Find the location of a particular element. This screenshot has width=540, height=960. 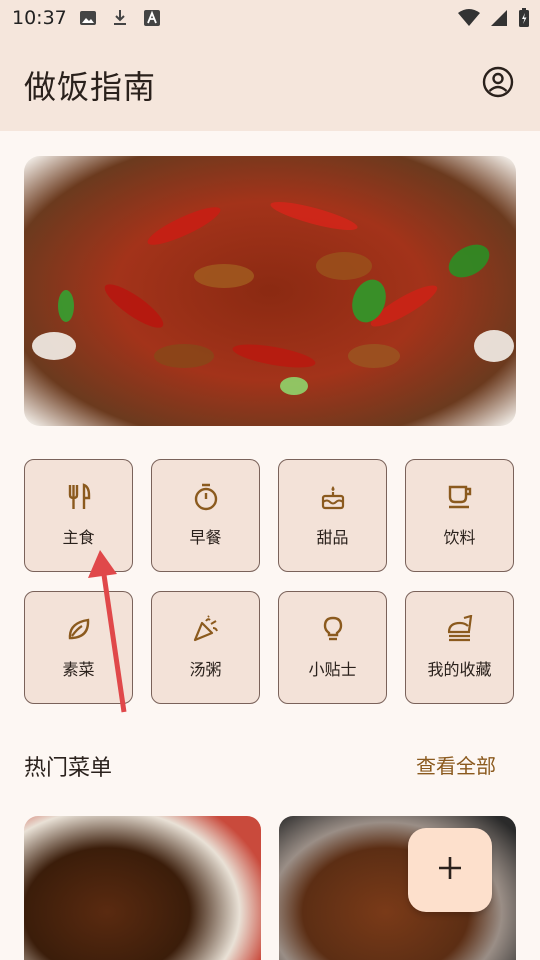

lightbulb-icon is located at coordinates (333, 629).